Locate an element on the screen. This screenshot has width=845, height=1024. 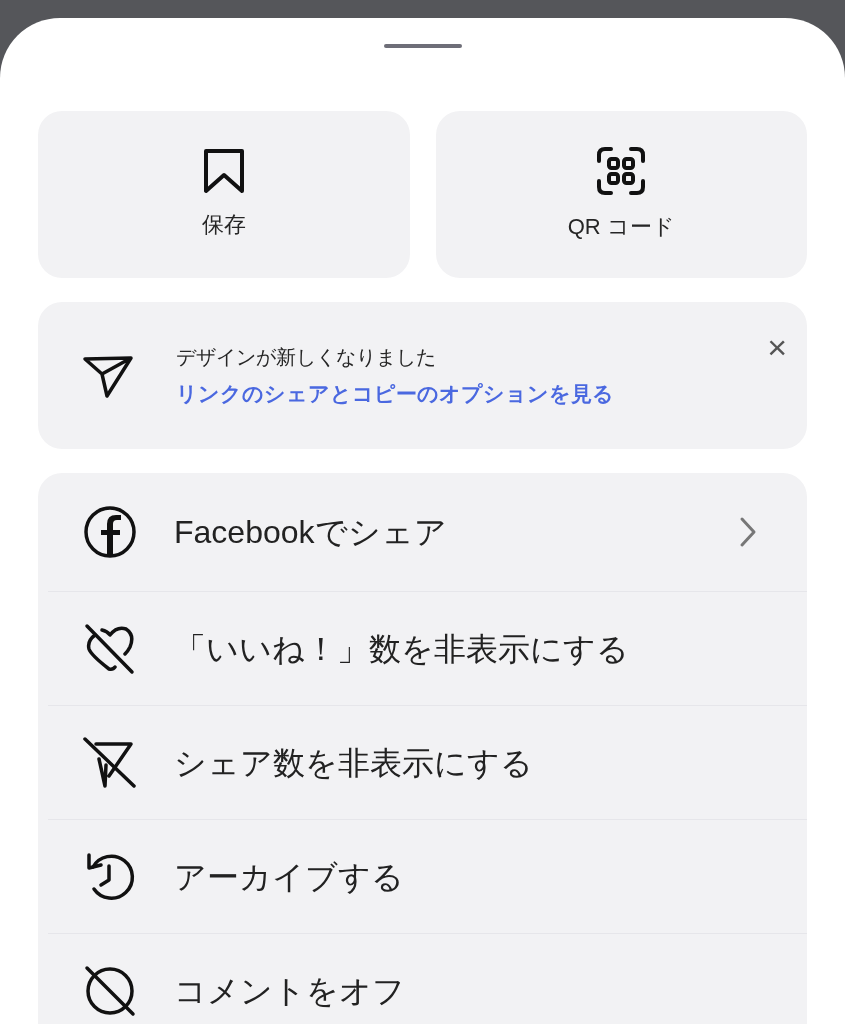
qr-code-button: QR コード is located at coordinates (621, 194).